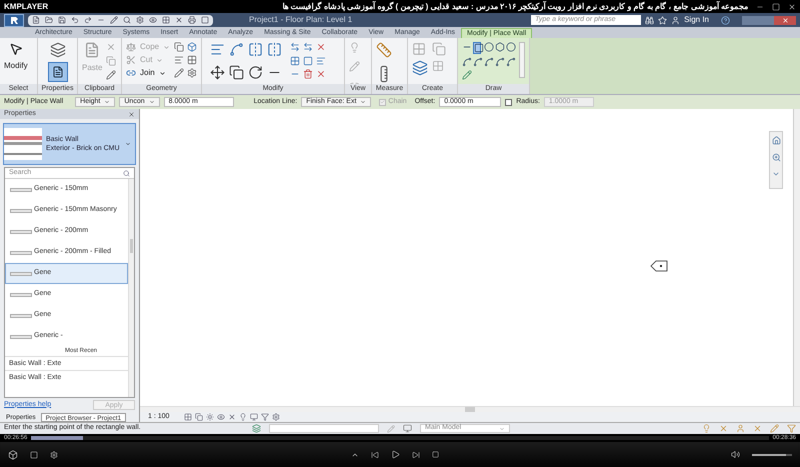 This screenshot has height=467, width=800. What do you see at coordinates (111, 75) in the screenshot?
I see `brush-icon` at bounding box center [111, 75].